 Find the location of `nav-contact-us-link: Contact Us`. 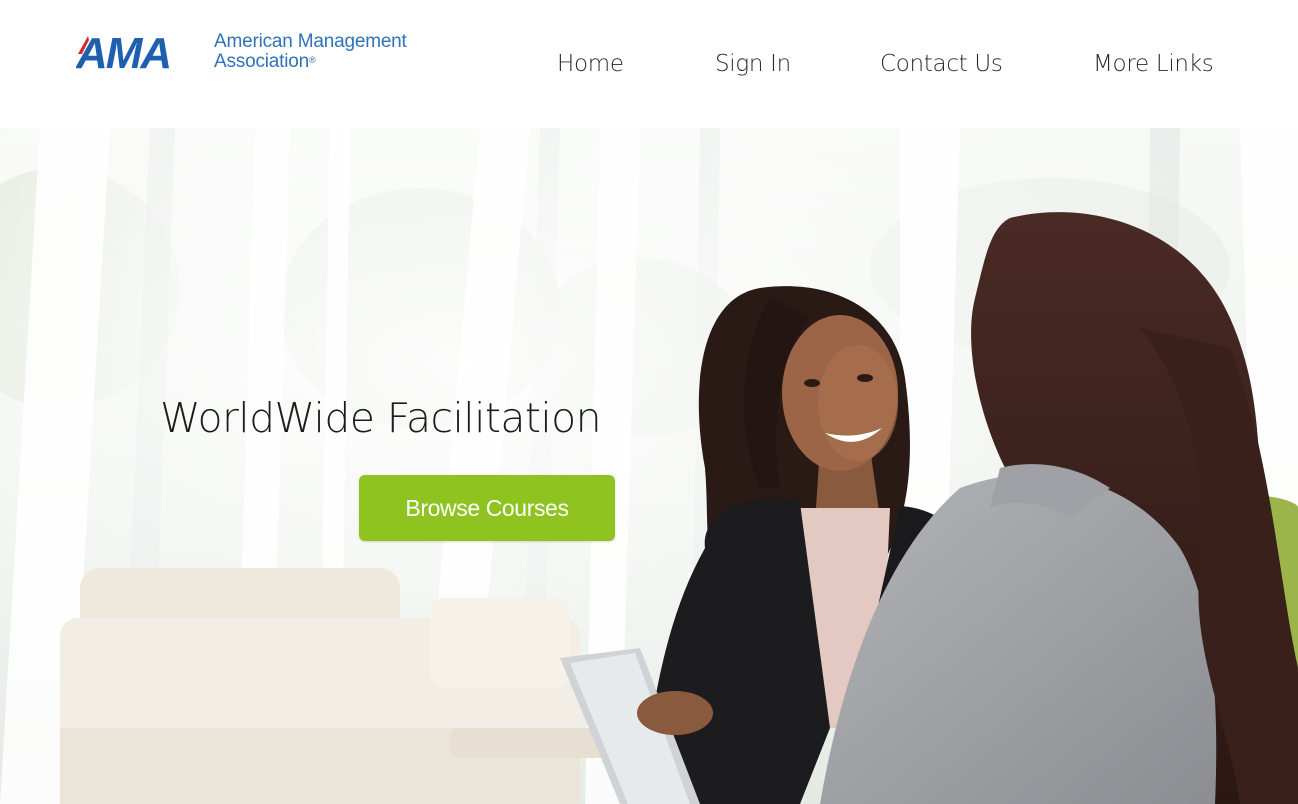

nav-contact-us-link: Contact Us is located at coordinates (941, 64).